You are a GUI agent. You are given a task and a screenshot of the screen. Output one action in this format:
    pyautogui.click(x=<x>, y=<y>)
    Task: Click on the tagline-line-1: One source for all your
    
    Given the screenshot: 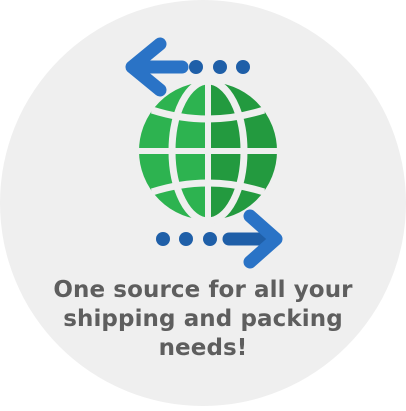 What is the action you would take?
    pyautogui.click(x=203, y=290)
    